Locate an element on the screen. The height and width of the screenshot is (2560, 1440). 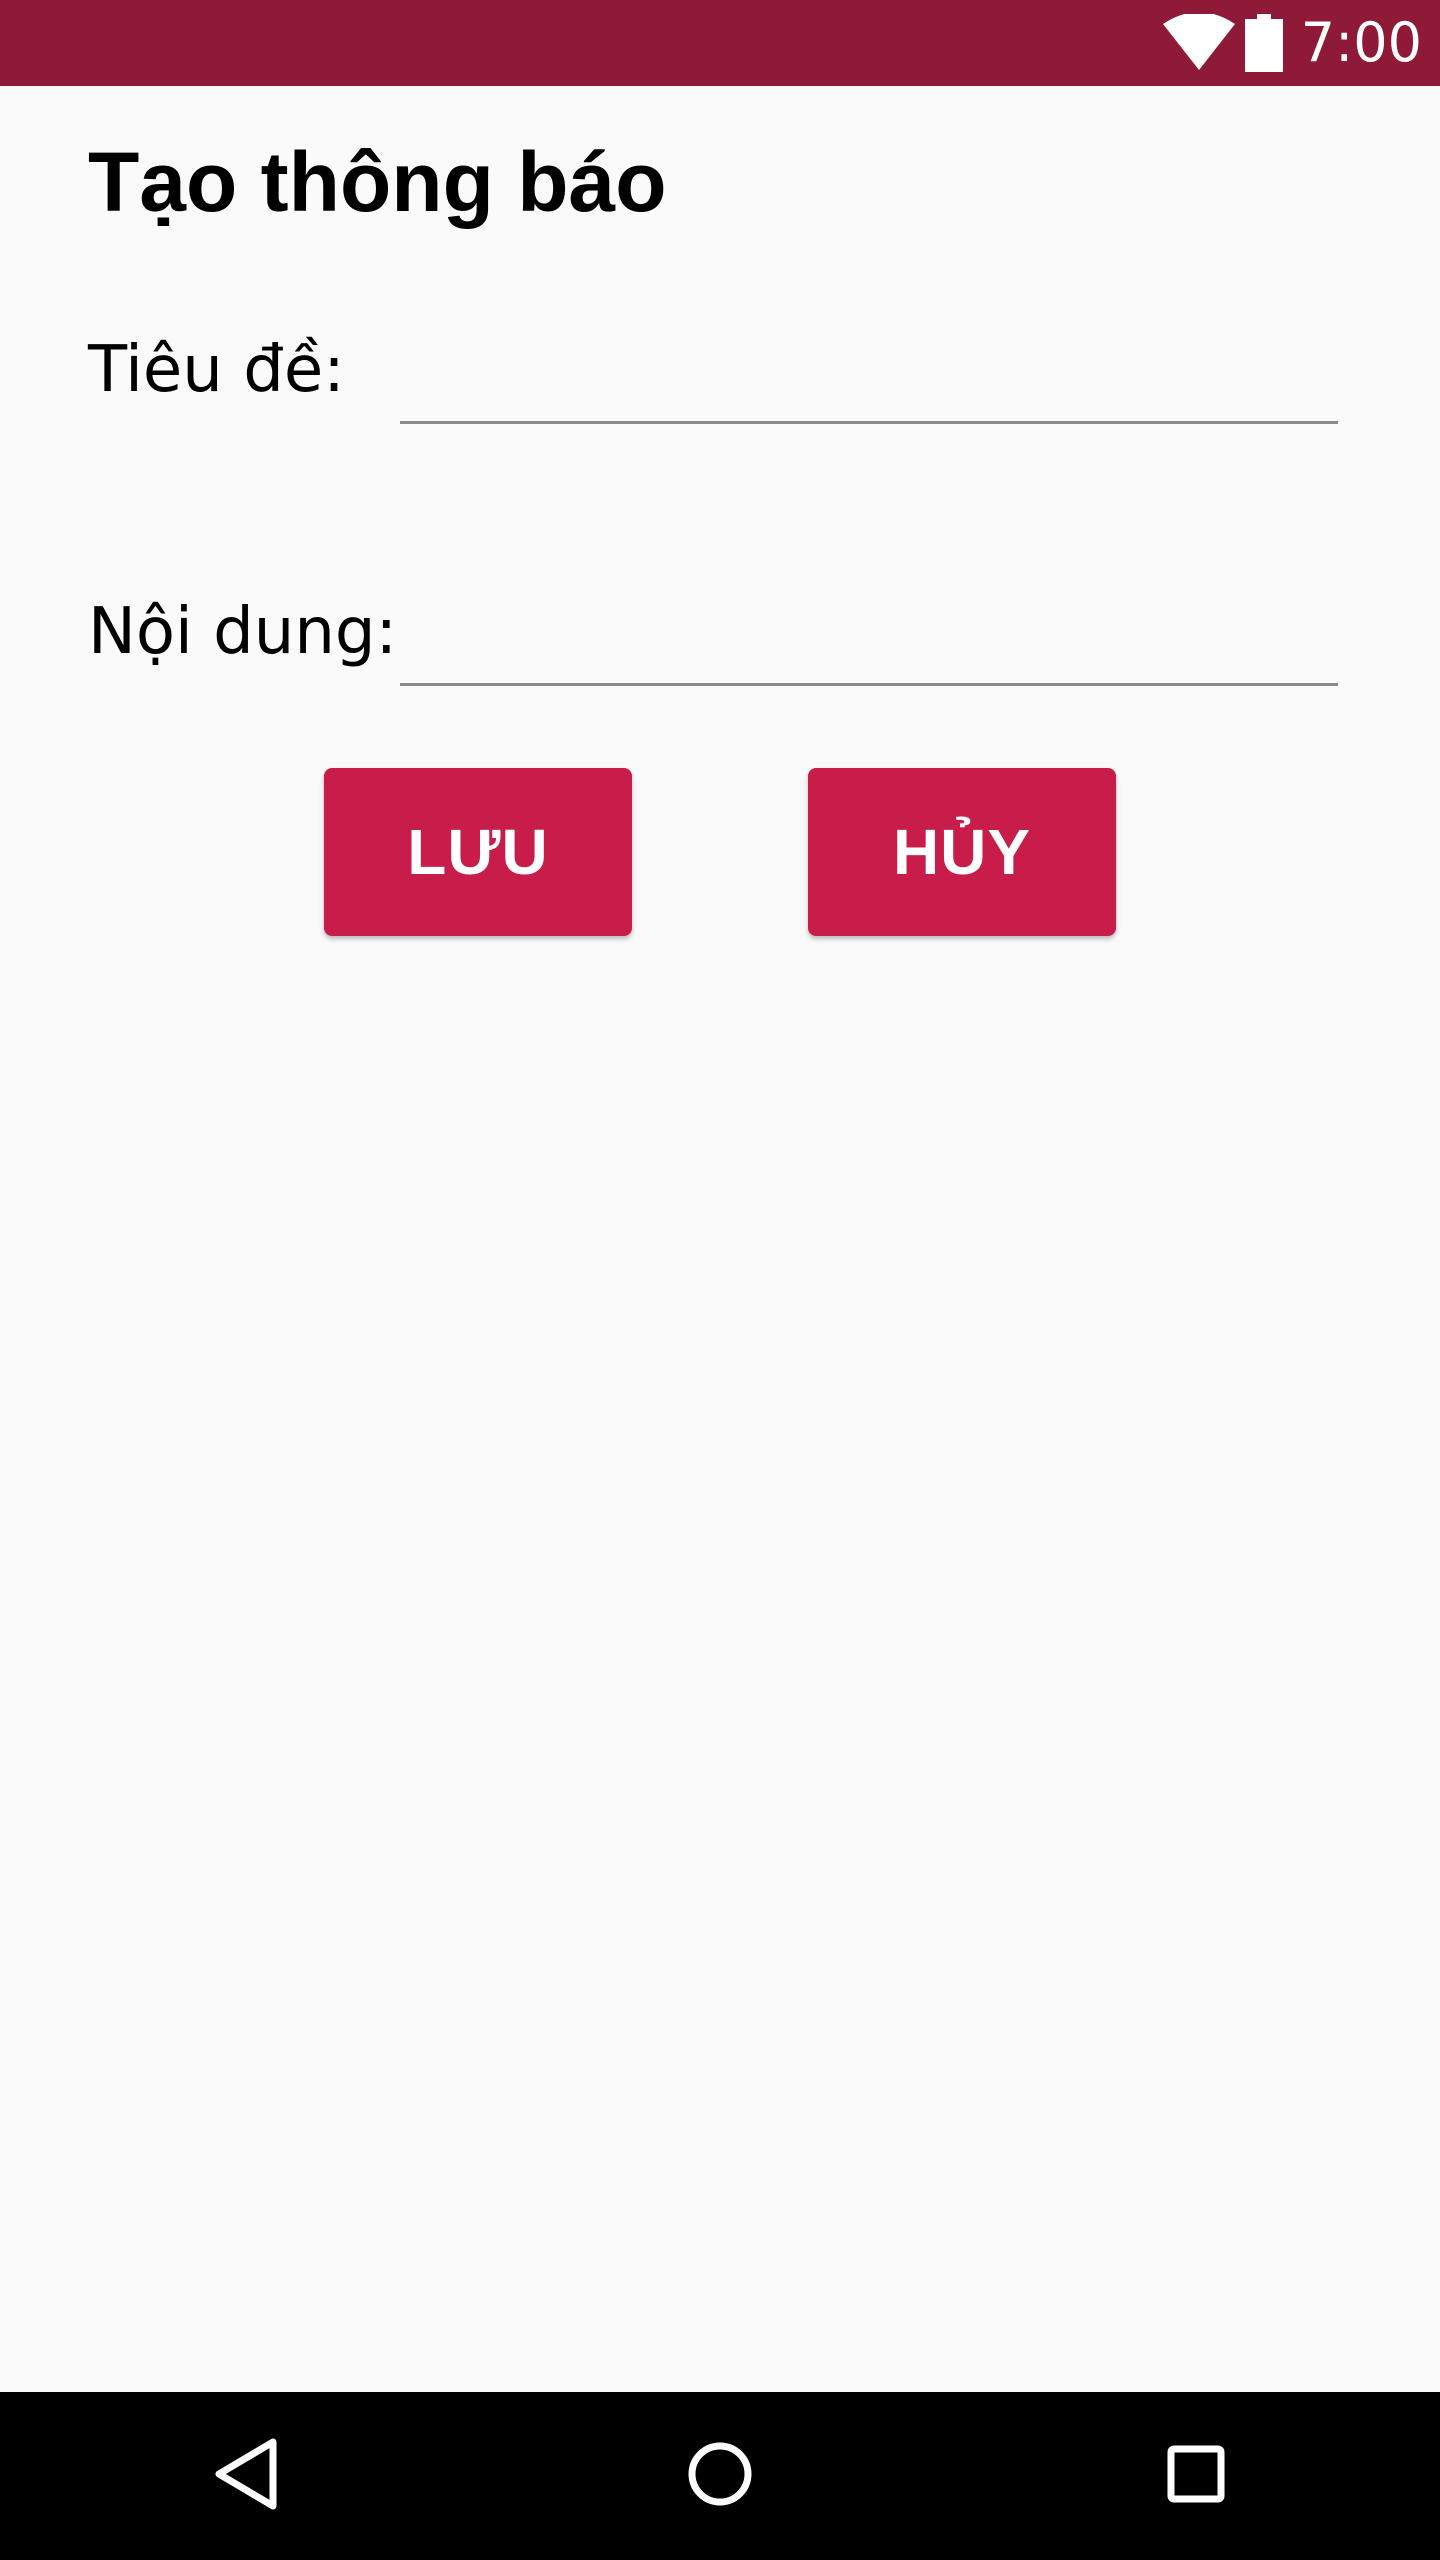
back-icon is located at coordinates (246, 2476).